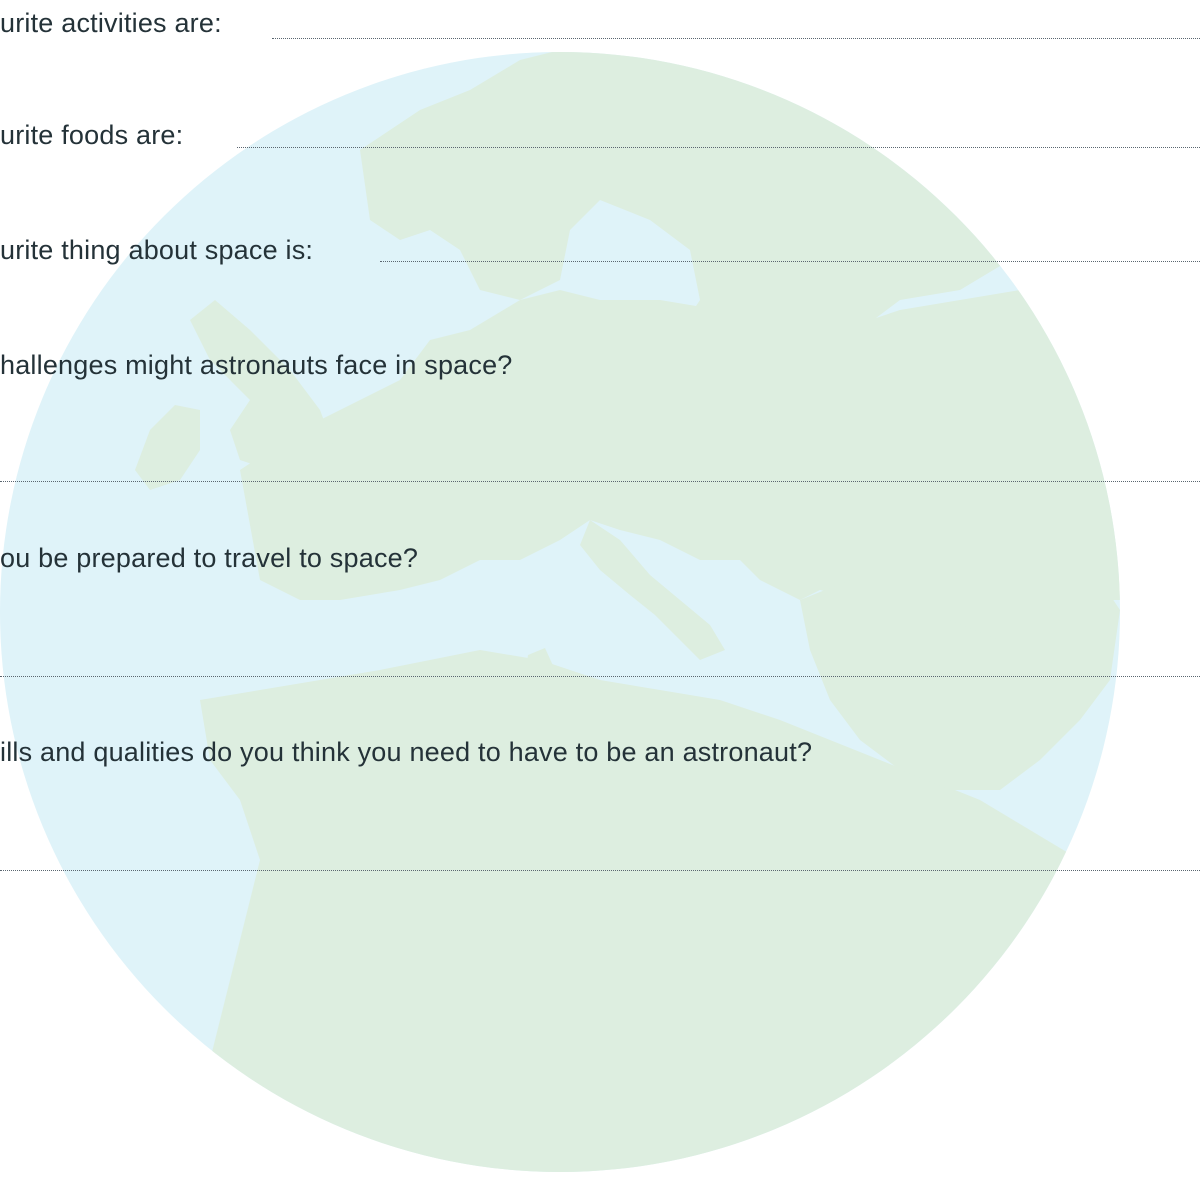 Image resolution: width=1200 pixels, height=1191 pixels. What do you see at coordinates (718, 147) in the screenshot?
I see `answer-line-foods` at bounding box center [718, 147].